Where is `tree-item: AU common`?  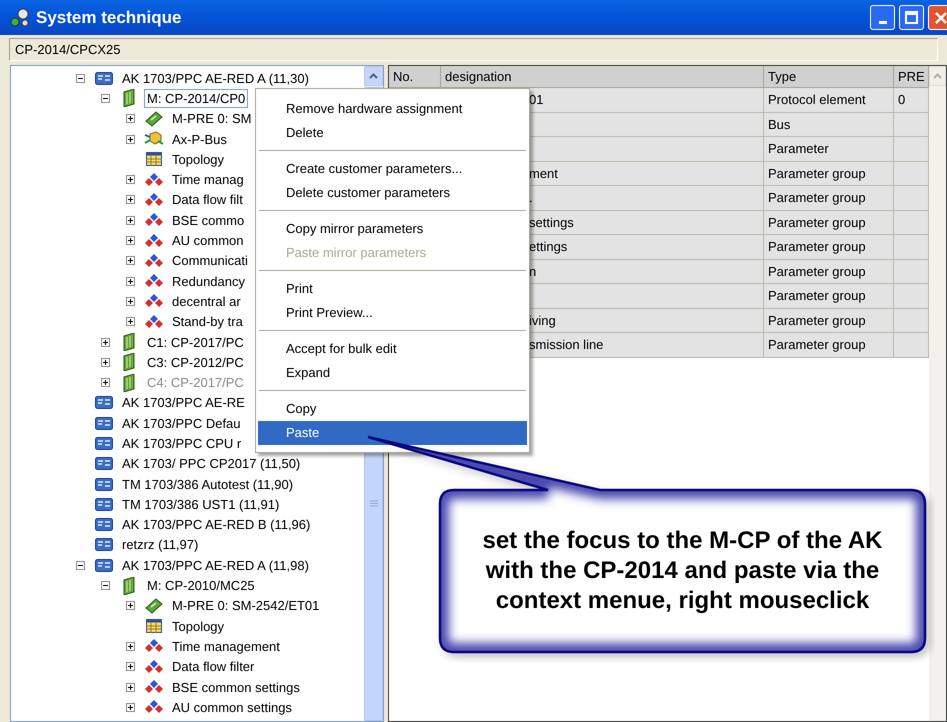
tree-item: AU common is located at coordinates (208, 240).